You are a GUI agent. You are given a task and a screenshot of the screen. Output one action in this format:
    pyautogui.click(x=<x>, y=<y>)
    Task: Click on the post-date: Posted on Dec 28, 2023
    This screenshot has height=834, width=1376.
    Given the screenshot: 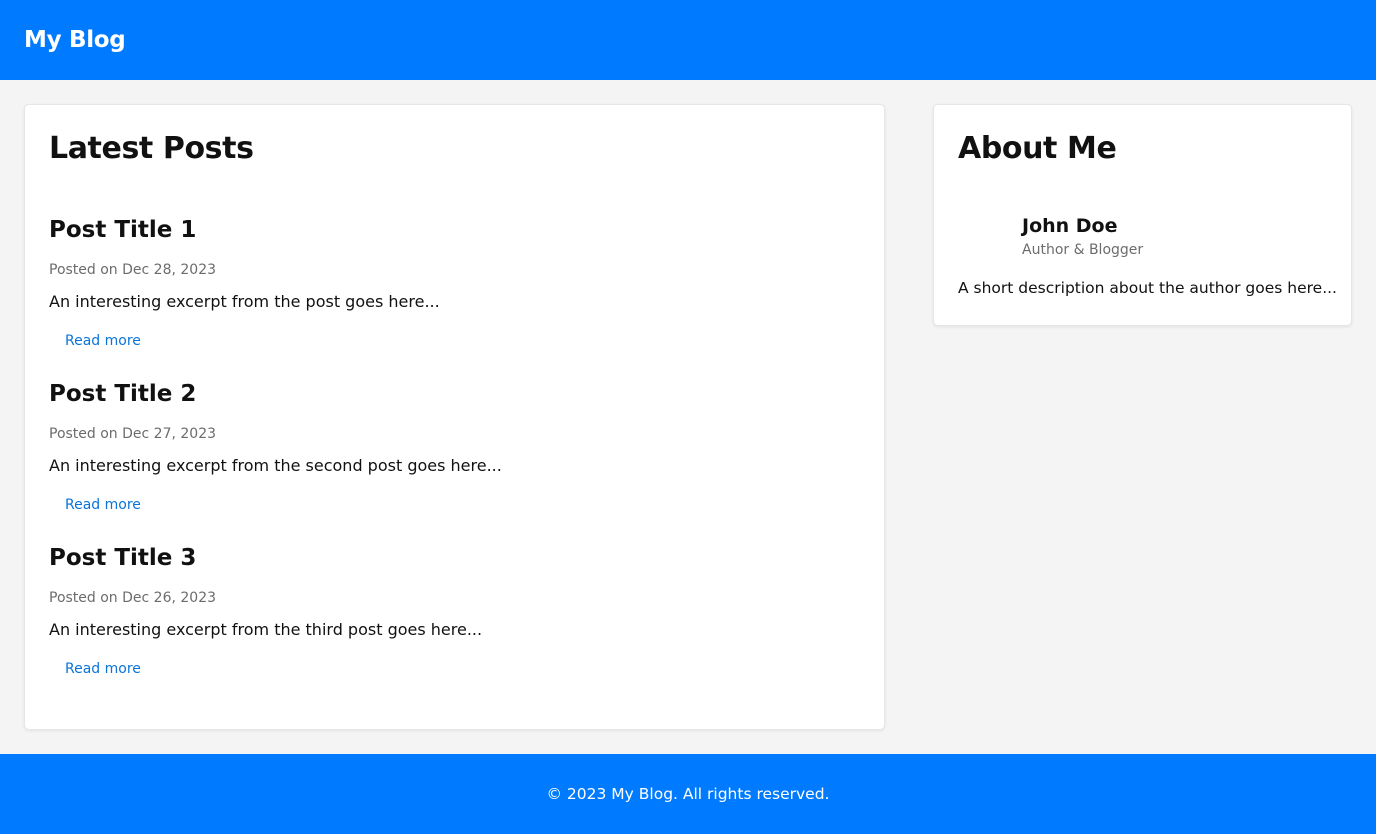 What is the action you would take?
    pyautogui.click(x=133, y=270)
    